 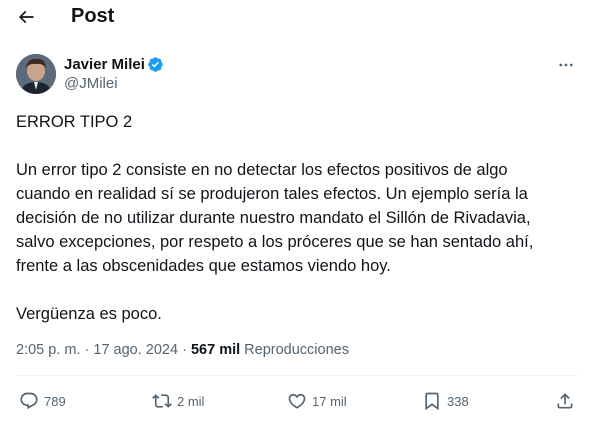 What do you see at coordinates (74, 122) in the screenshot?
I see `tweet-heading: ERROR TIPO 2` at bounding box center [74, 122].